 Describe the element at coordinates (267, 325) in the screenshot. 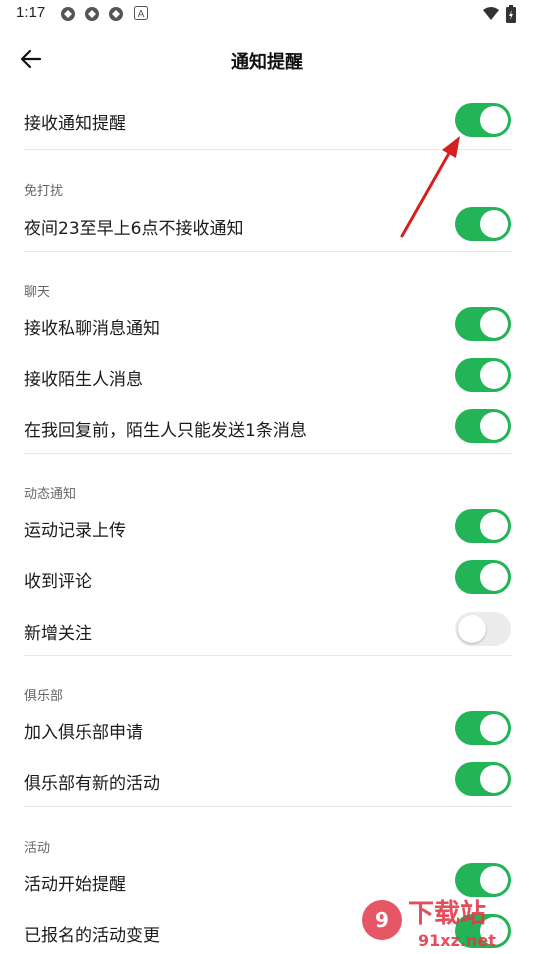

I see `settings-row-private-message: 接收私聊消息通知` at that location.